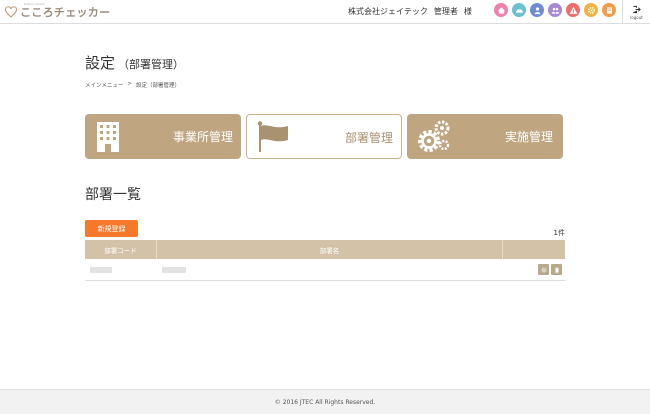 This screenshot has width=650, height=414. What do you see at coordinates (369, 138) in the screenshot?
I see `tile-department-label: 部署管理` at bounding box center [369, 138].